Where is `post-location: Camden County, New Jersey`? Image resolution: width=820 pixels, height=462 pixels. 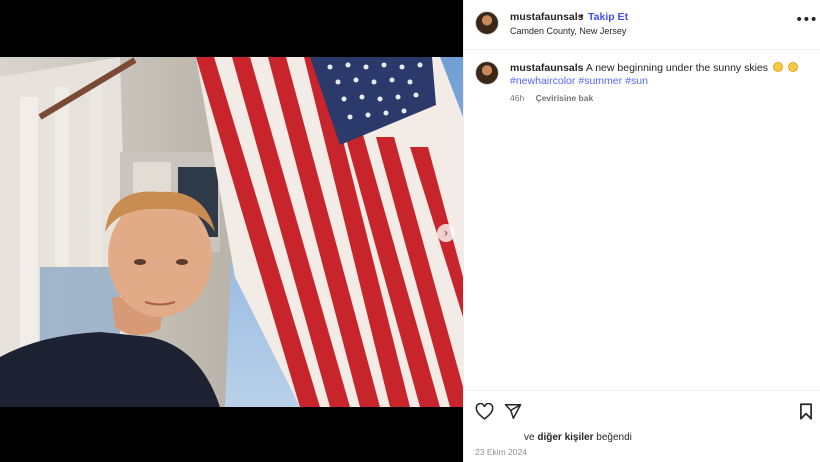
post-location: Camden County, New Jersey is located at coordinates (568, 31).